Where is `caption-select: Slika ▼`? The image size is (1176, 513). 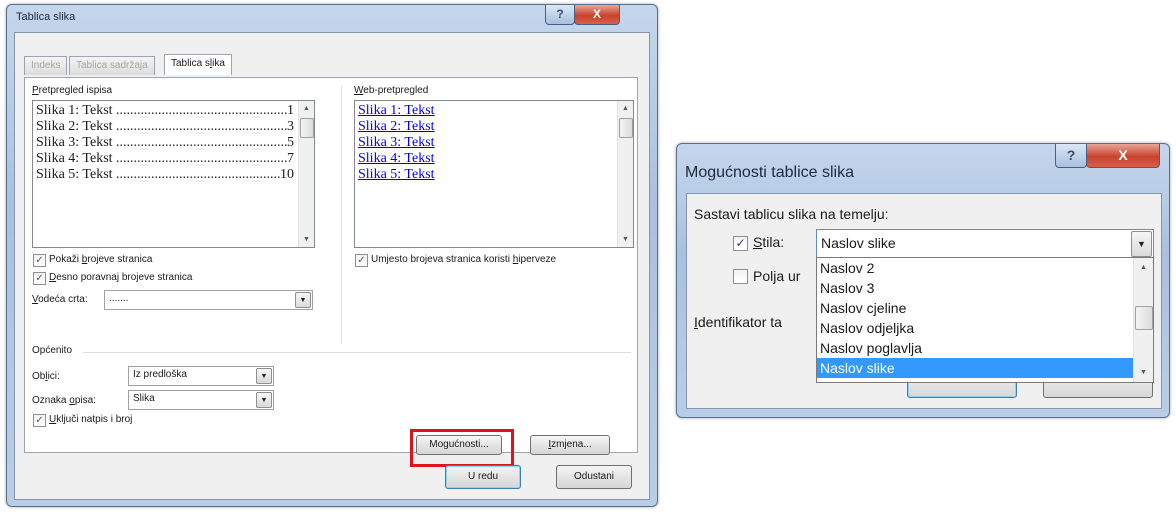
caption-select: Slika ▼ is located at coordinates (201, 400).